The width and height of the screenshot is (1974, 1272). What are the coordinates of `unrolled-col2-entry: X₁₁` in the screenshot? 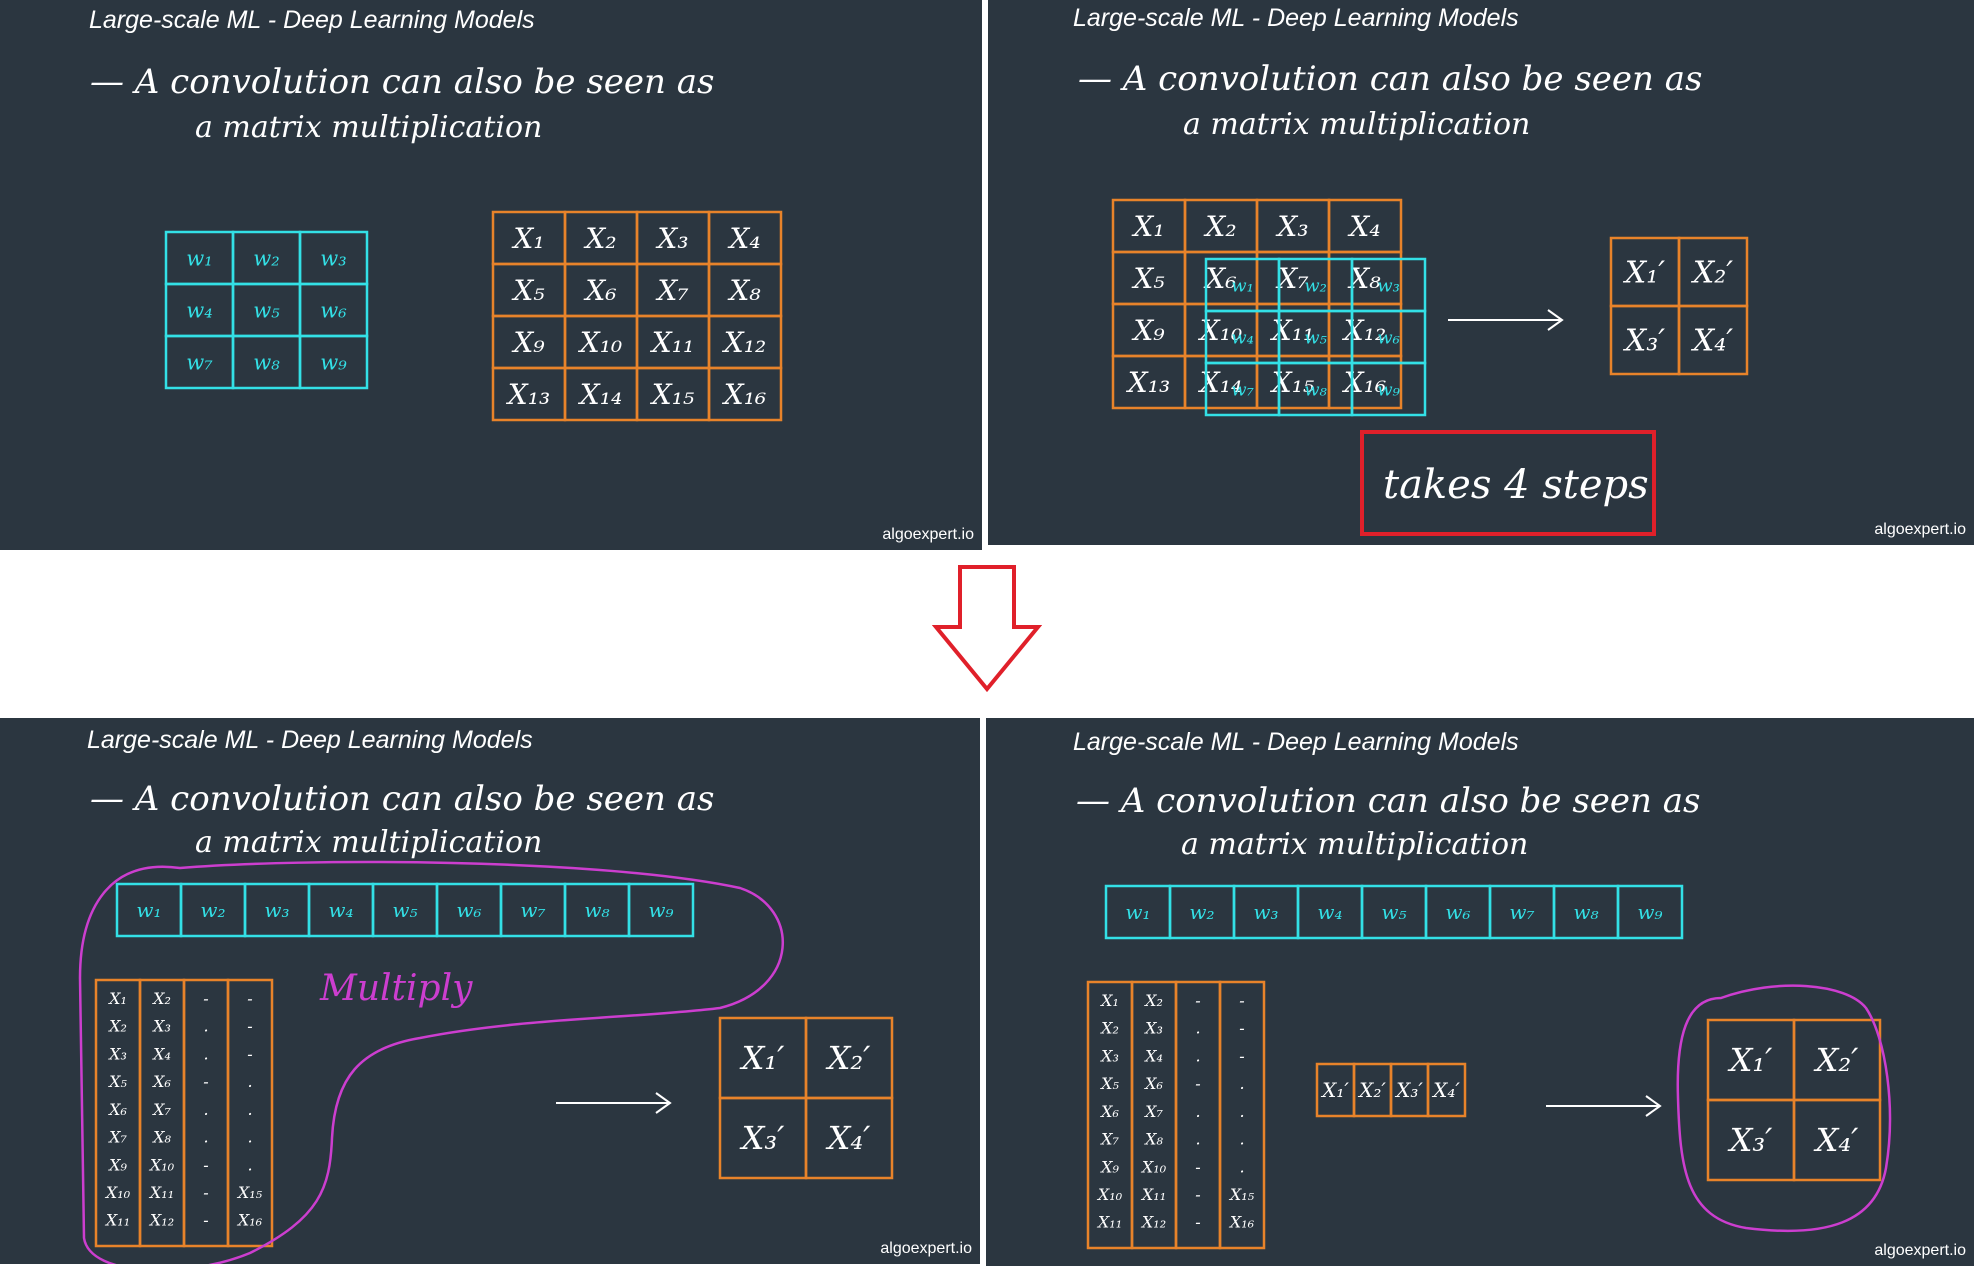 It's located at (161, 1192).